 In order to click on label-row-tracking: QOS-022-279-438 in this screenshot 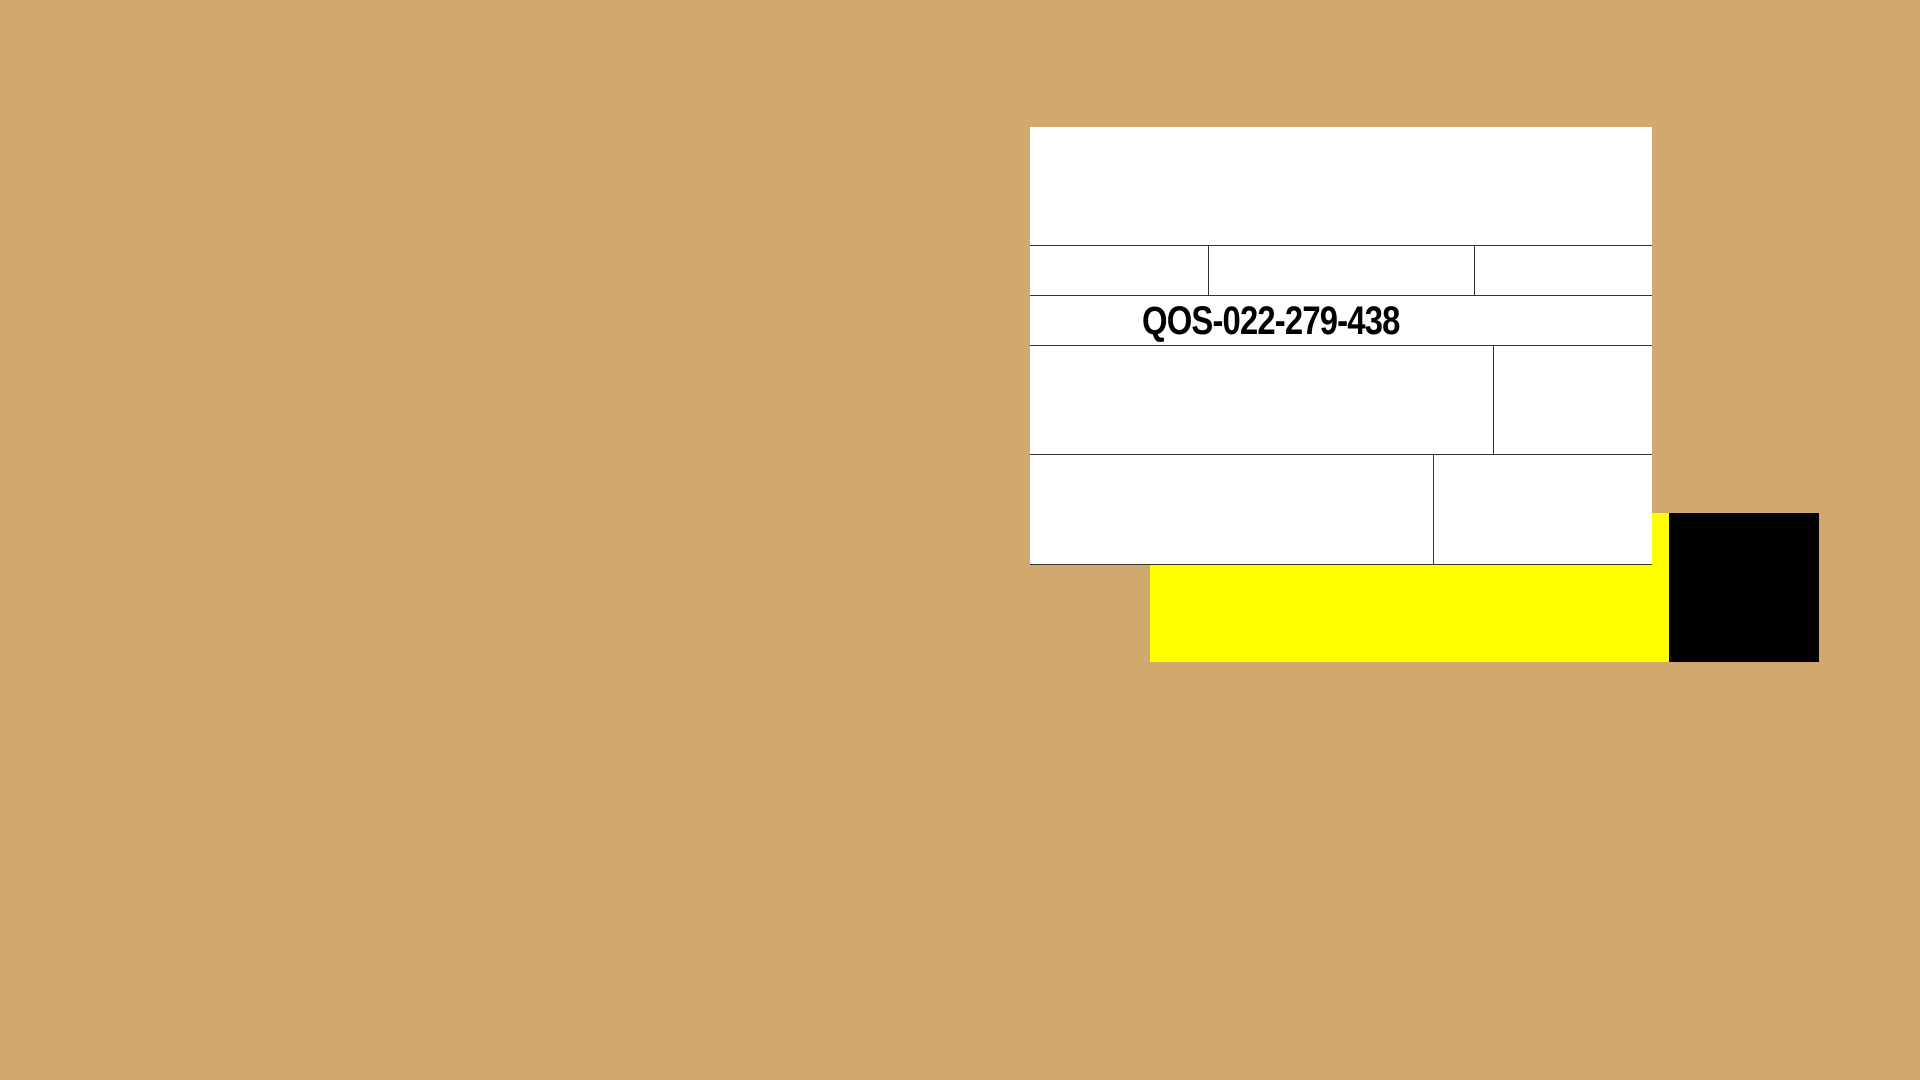, I will do `click(1341, 320)`.